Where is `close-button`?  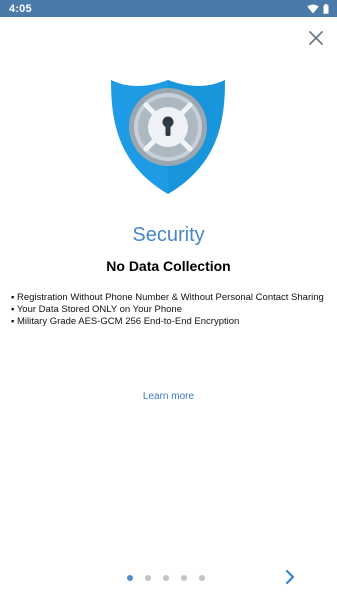 close-button is located at coordinates (316, 38).